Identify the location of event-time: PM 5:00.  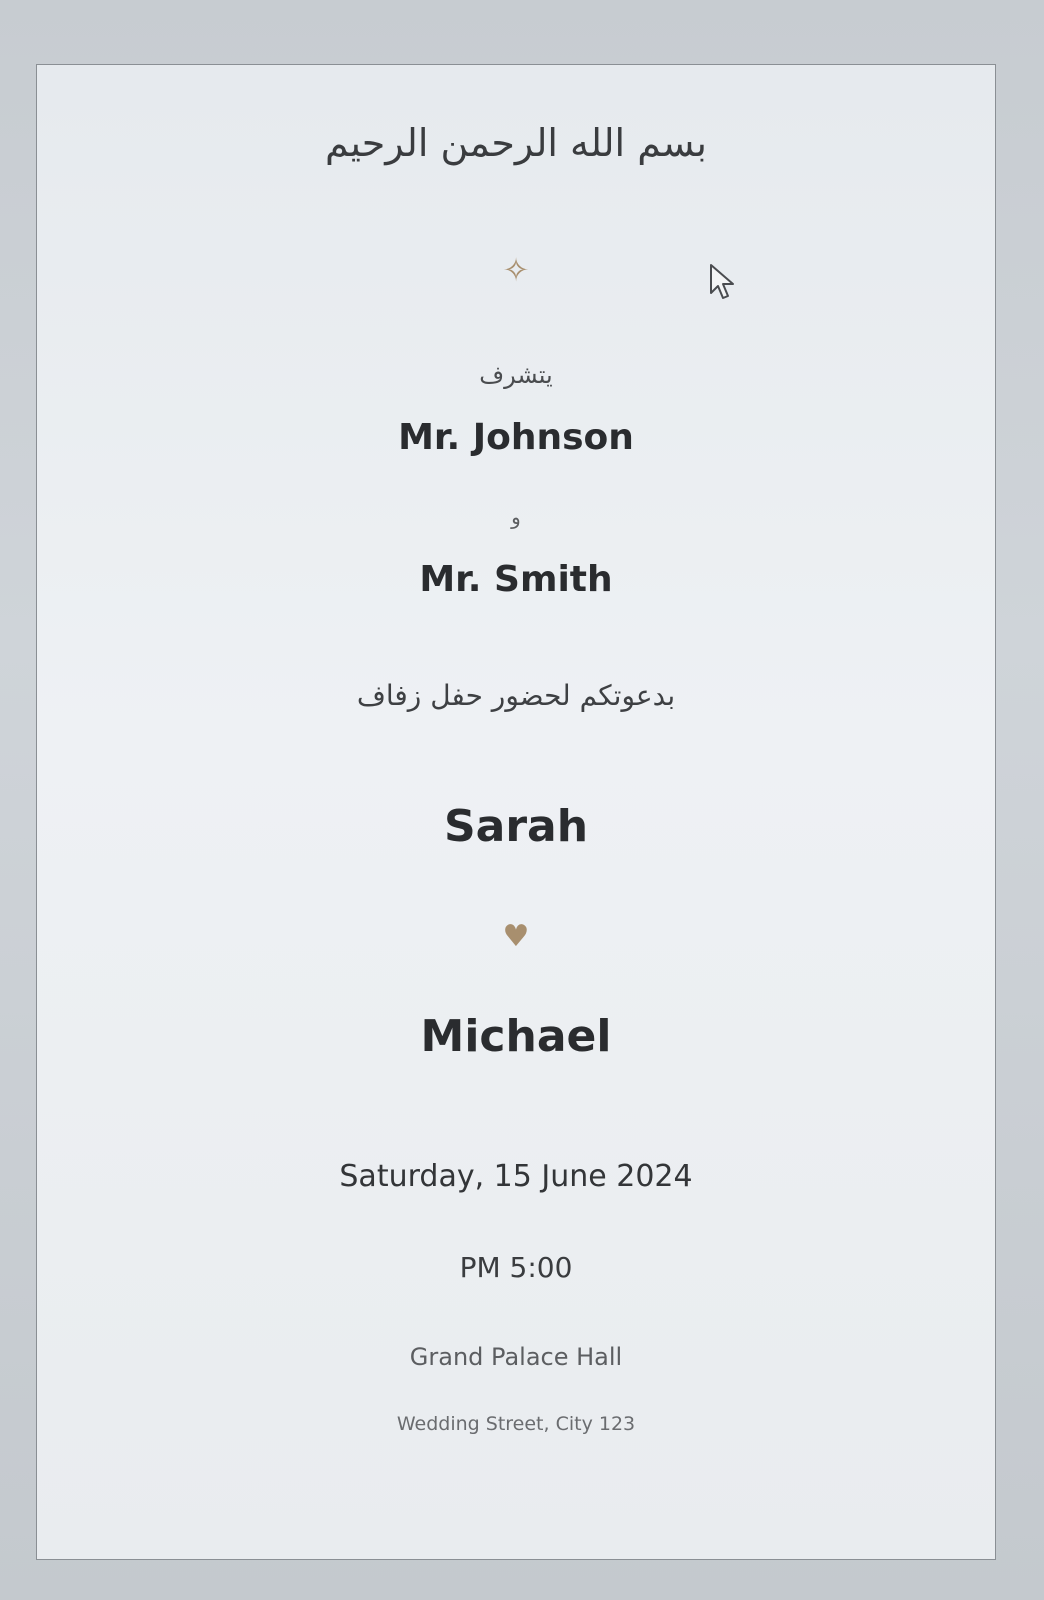
(516, 1267).